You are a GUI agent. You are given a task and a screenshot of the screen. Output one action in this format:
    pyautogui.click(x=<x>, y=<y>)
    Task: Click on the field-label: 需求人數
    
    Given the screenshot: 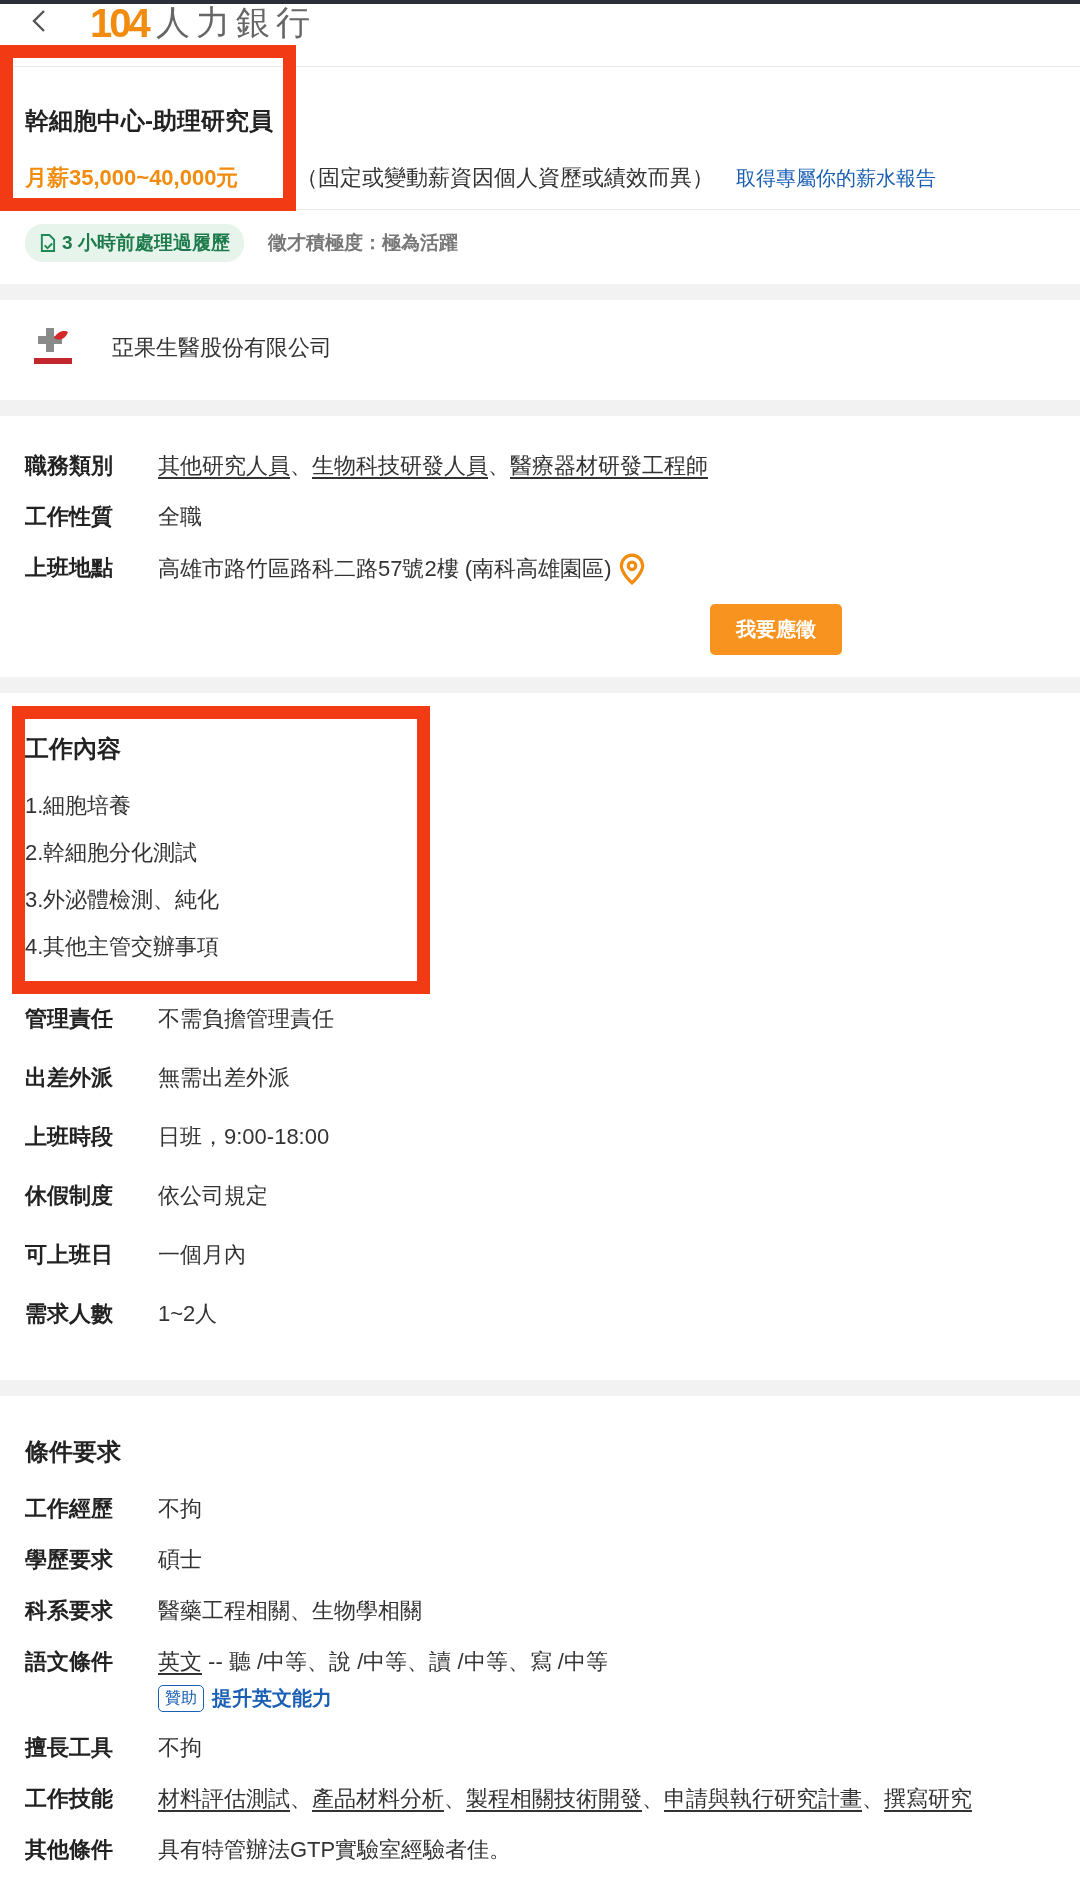 What is the action you would take?
    pyautogui.click(x=69, y=1314)
    